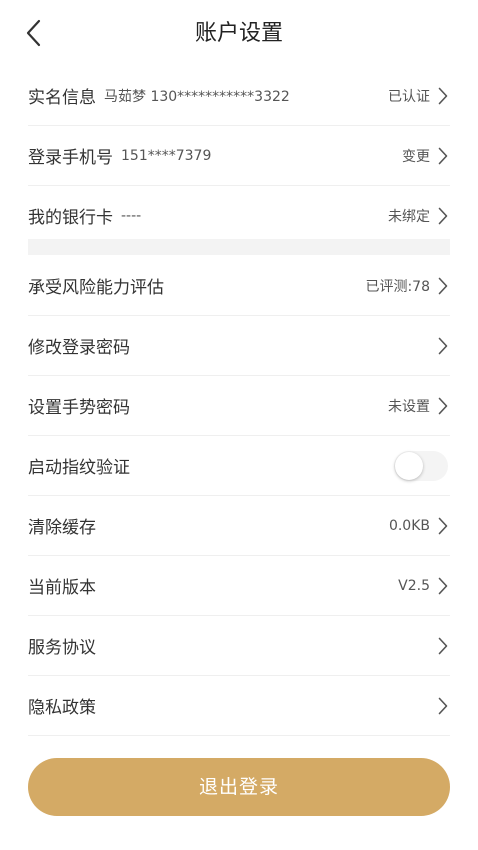 This screenshot has width=478, height=850. What do you see at coordinates (416, 156) in the screenshot?
I see `phone-change: 变更` at bounding box center [416, 156].